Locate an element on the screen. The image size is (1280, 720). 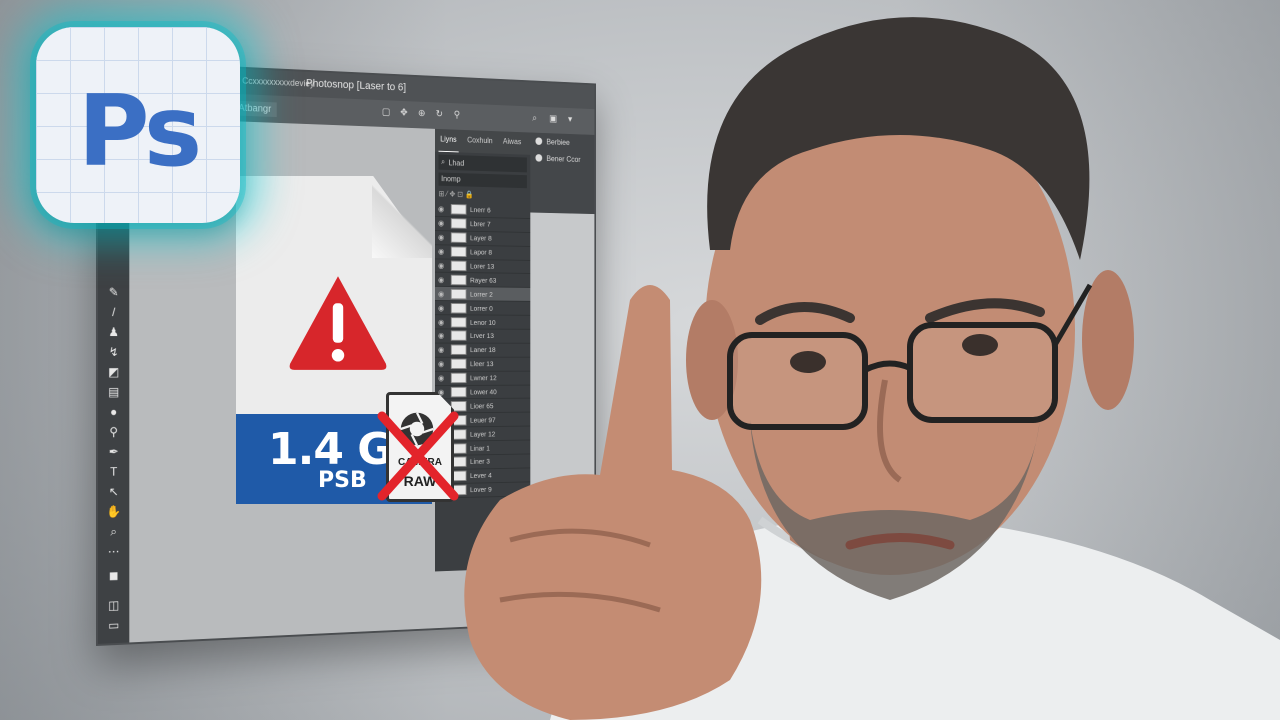
file-type: PSB is located at coordinates (342, 480).